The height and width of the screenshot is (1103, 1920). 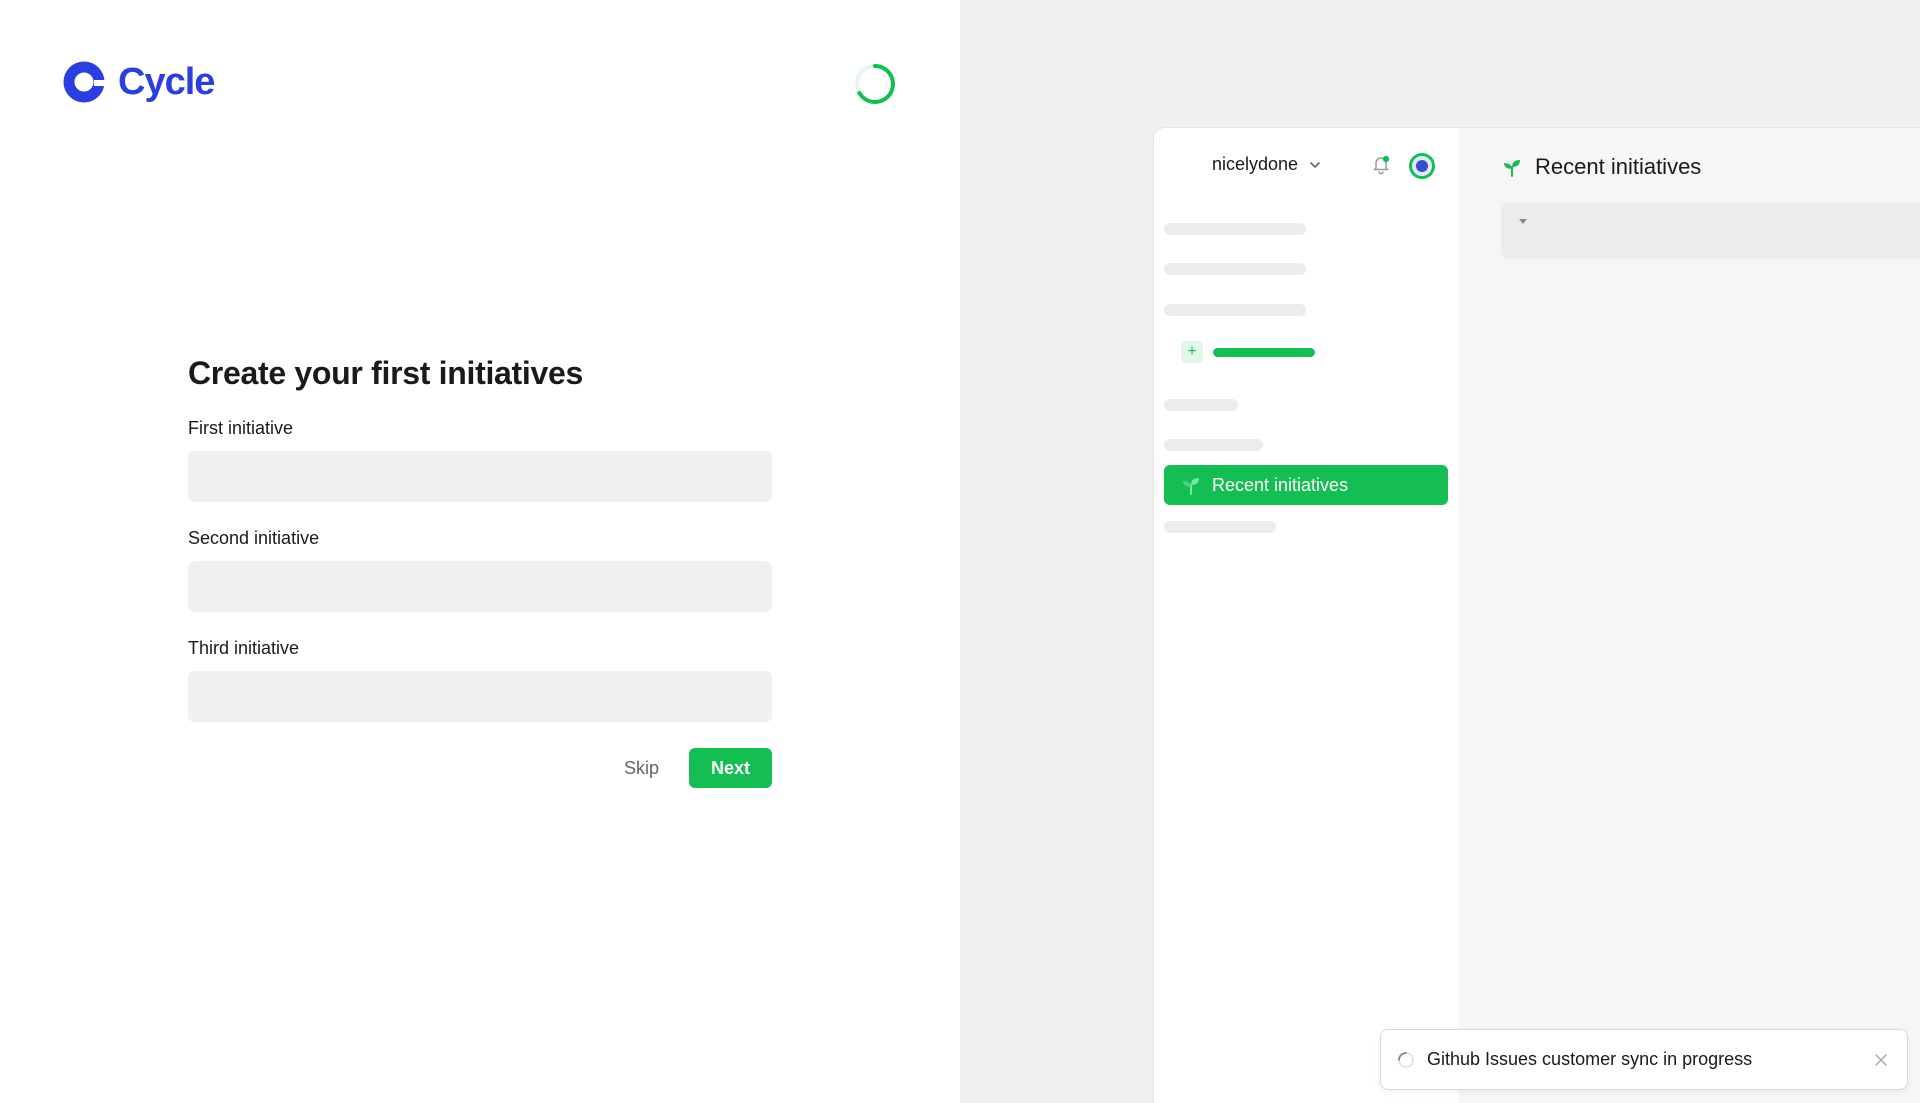 I want to click on form-title: Create your first initiatives, so click(x=385, y=373).